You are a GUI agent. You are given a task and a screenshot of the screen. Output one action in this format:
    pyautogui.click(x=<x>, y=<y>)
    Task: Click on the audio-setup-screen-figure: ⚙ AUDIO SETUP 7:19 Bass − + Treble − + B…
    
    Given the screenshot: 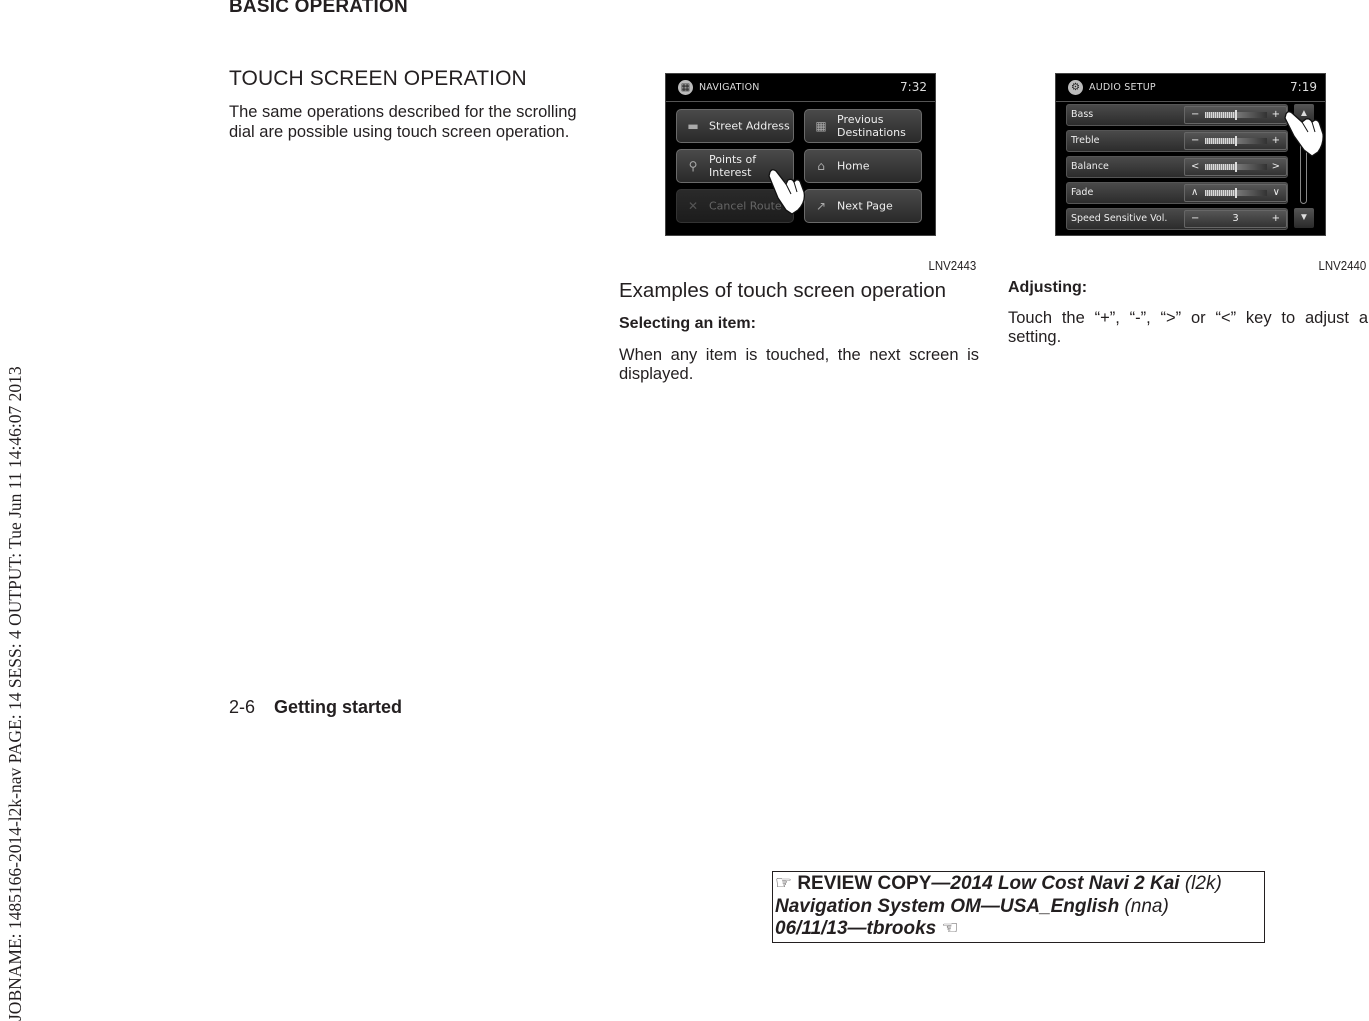 What is the action you would take?
    pyautogui.click(x=1190, y=154)
    